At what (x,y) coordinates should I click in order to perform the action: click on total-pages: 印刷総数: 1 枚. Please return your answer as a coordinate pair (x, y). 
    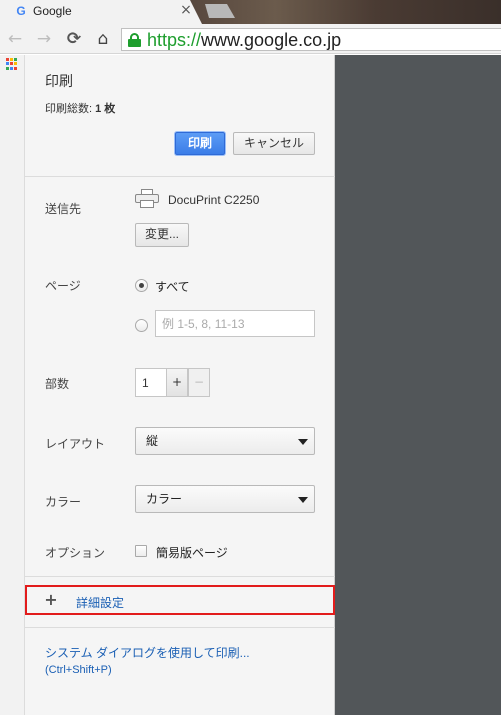
    Looking at the image, I should click on (80, 108).